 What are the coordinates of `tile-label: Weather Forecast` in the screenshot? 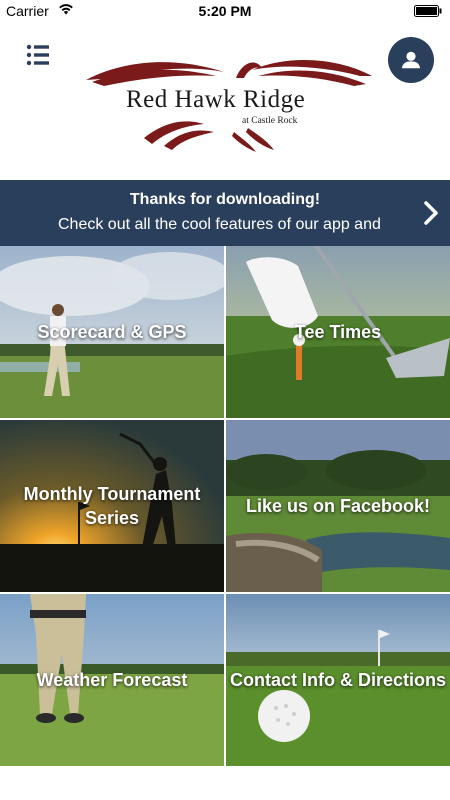 It's located at (112, 680).